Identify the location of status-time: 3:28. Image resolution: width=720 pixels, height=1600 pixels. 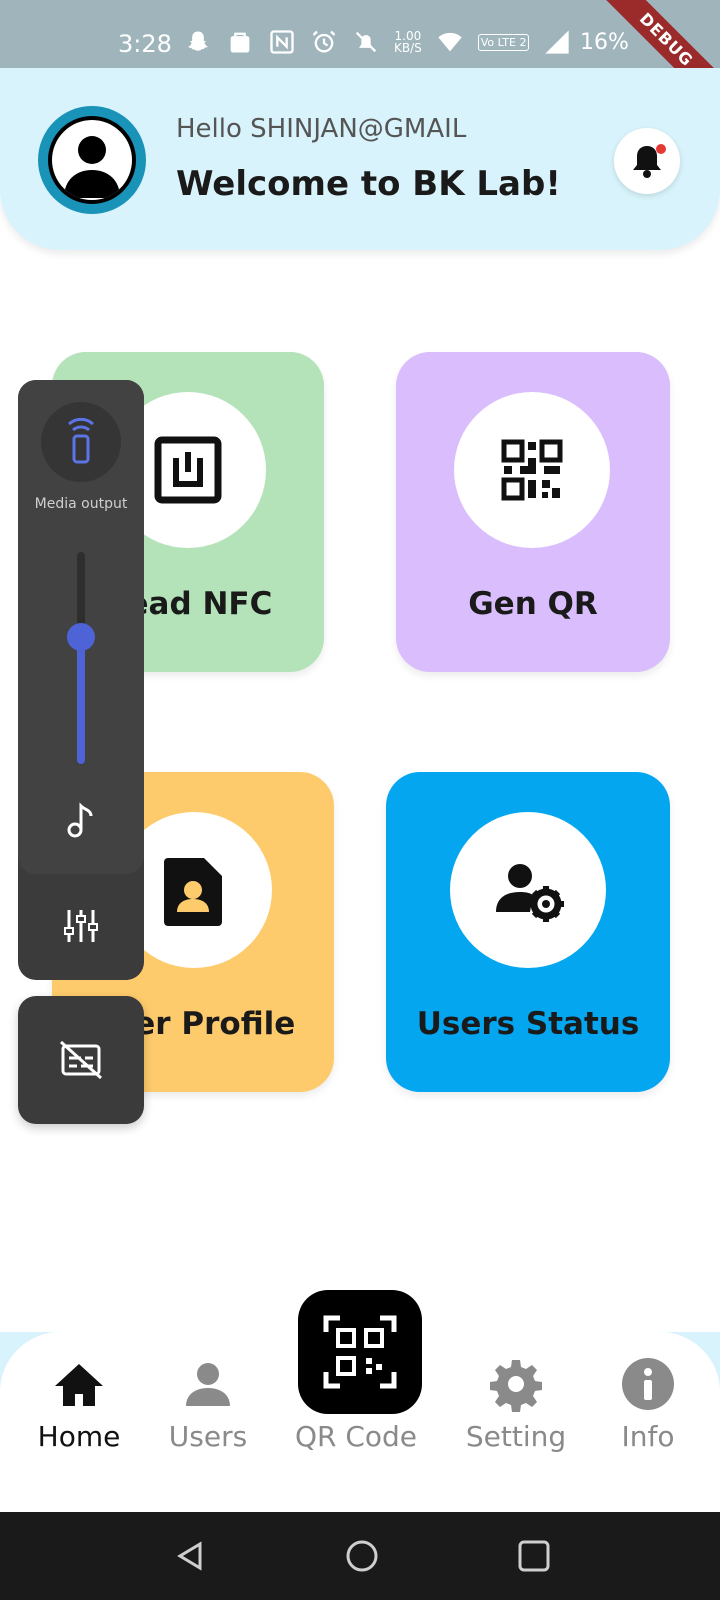
(145, 44).